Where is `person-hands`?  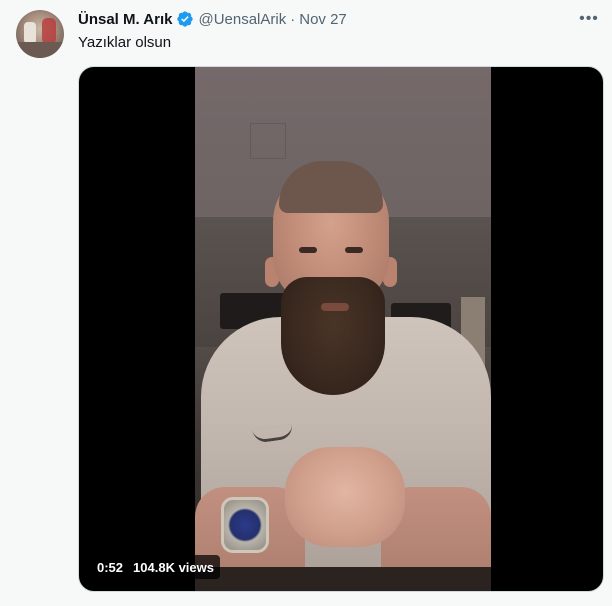
person-hands is located at coordinates (345, 497).